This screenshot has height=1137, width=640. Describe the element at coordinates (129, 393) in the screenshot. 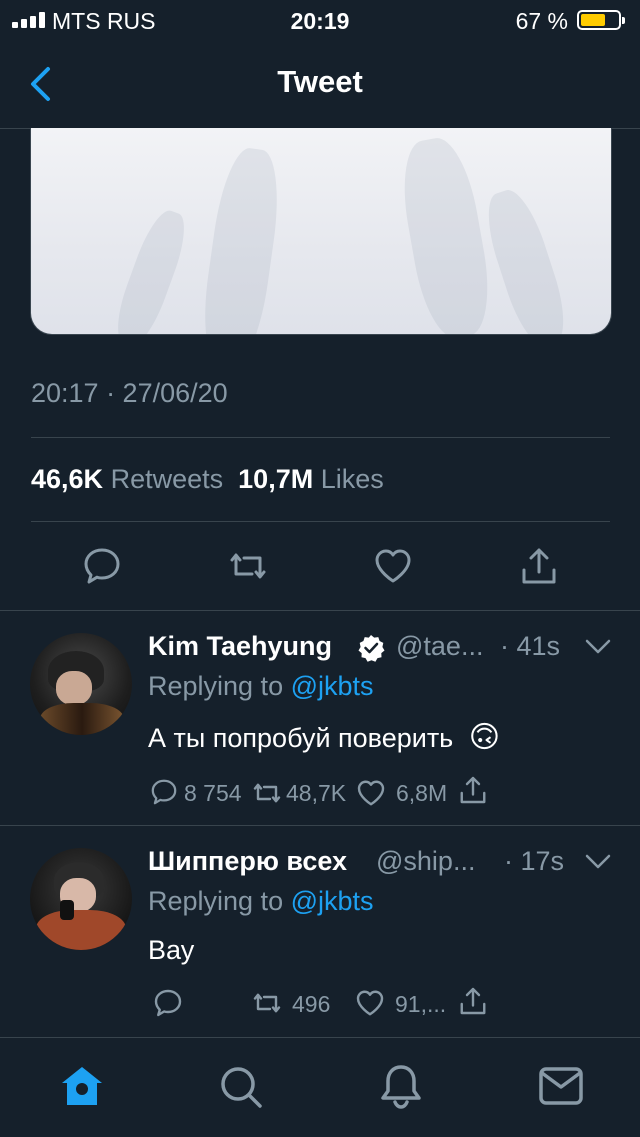

I see `tweet-timestamp: 20:17 · 27/06/20` at that location.